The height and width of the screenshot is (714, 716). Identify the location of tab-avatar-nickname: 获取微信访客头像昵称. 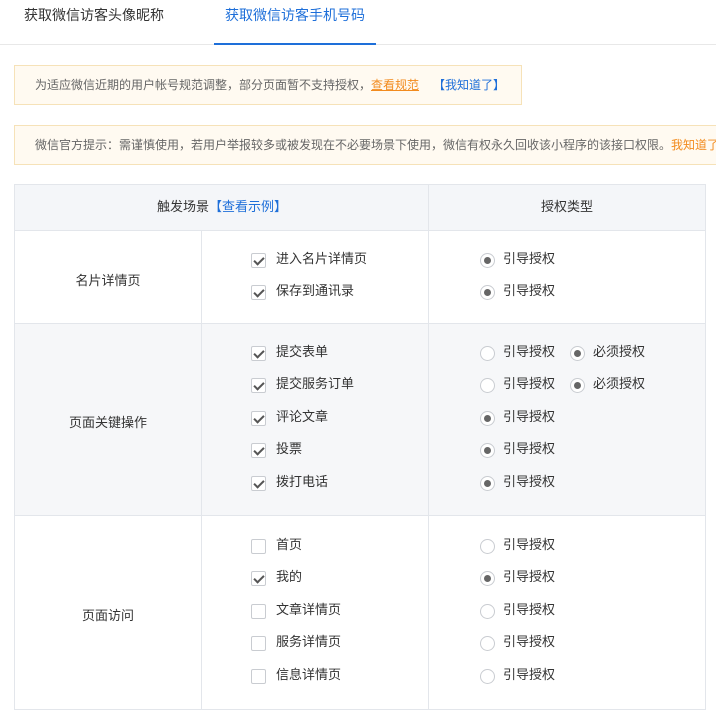
(94, 22).